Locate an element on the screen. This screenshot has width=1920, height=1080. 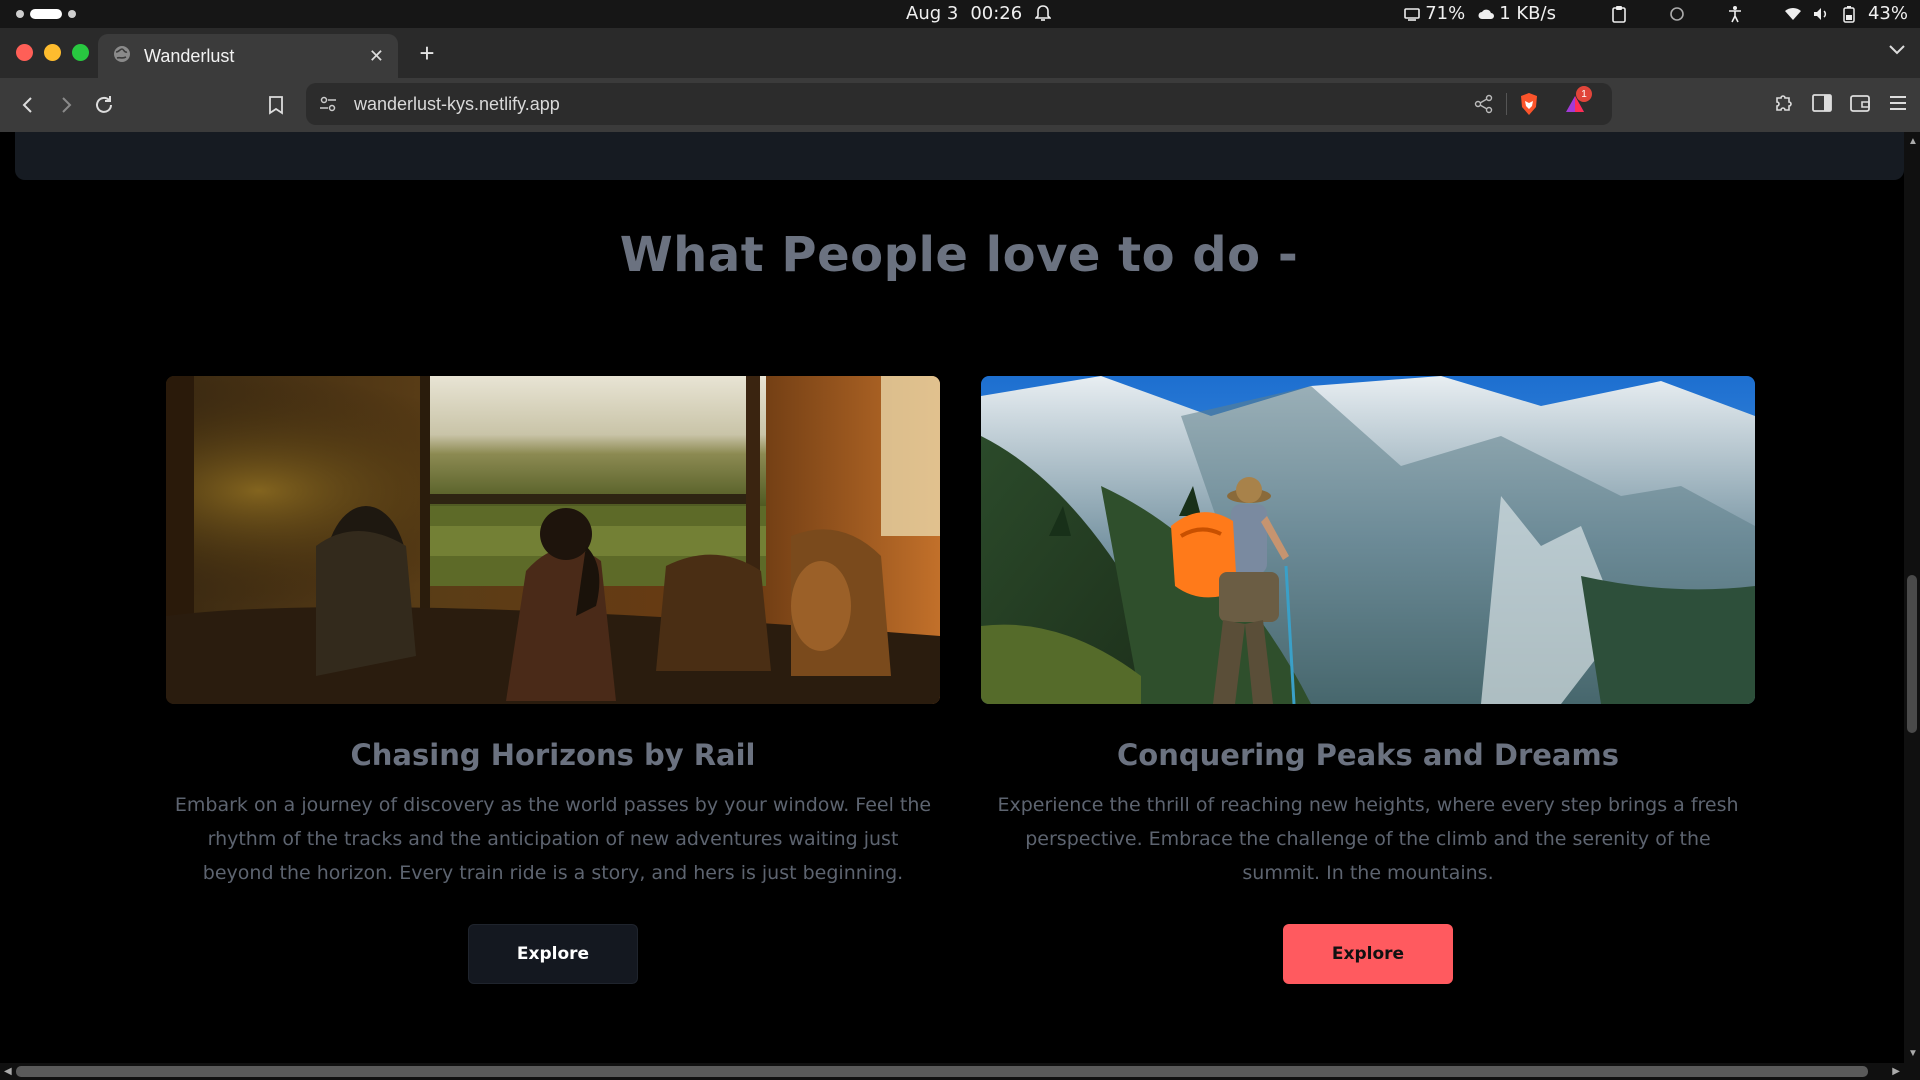
explore-peaks-button: Explore is located at coordinates (1368, 954).